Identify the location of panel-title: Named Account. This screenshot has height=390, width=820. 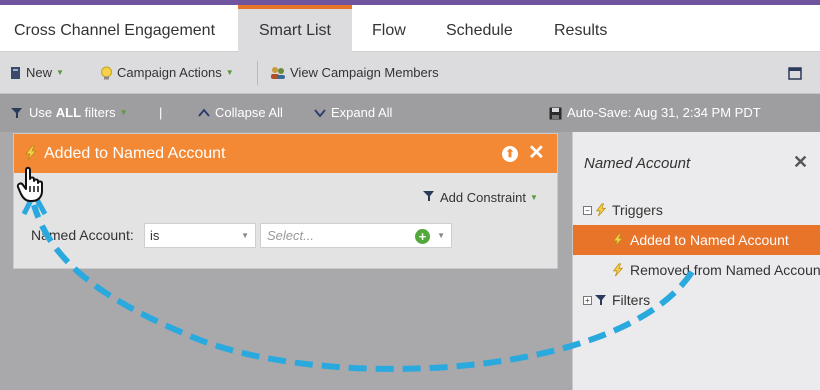
(637, 163).